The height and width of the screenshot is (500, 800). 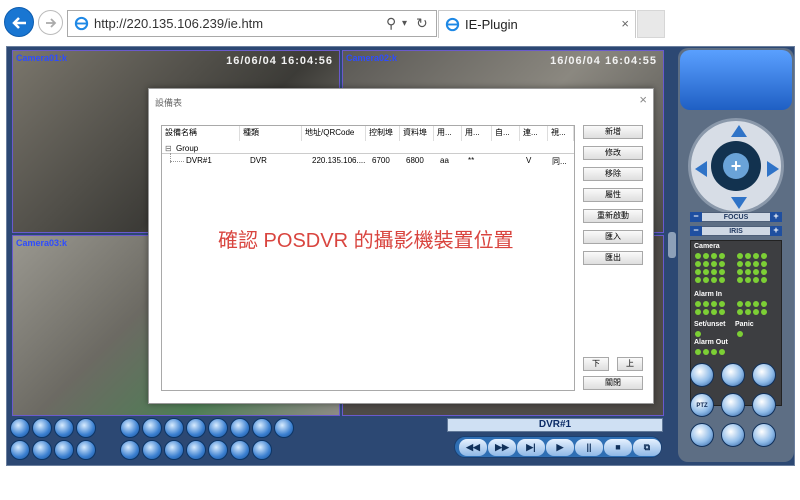 I want to click on move-down-button: 下, so click(x=596, y=364).